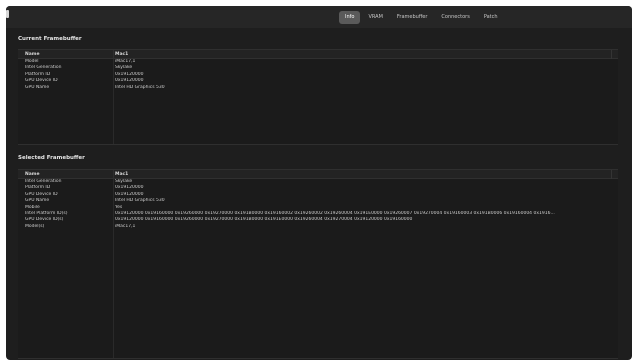  What do you see at coordinates (319, 17) in the screenshot?
I see `title-bar: Info VRAM Framebuffer Connectors Patch` at bounding box center [319, 17].